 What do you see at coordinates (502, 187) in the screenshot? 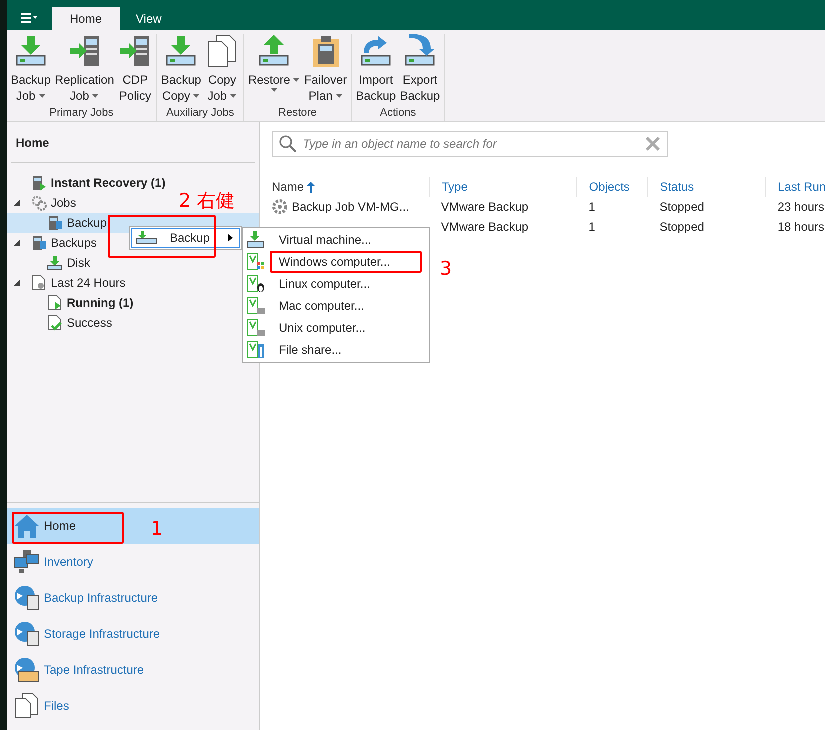
I see `column-header: Type` at bounding box center [502, 187].